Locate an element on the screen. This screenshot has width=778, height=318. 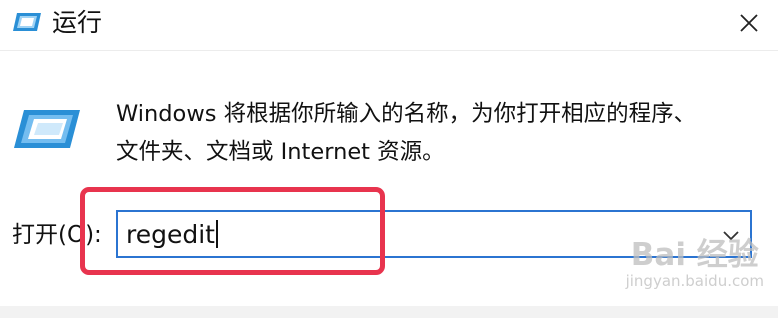
close-icon is located at coordinates (749, 23).